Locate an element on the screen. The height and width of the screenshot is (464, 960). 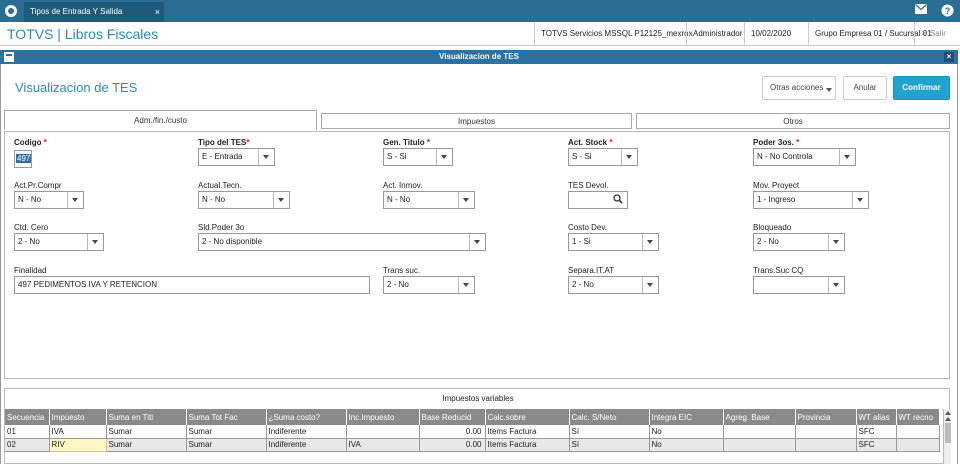
codigo-field: 497 is located at coordinates (23, 159).